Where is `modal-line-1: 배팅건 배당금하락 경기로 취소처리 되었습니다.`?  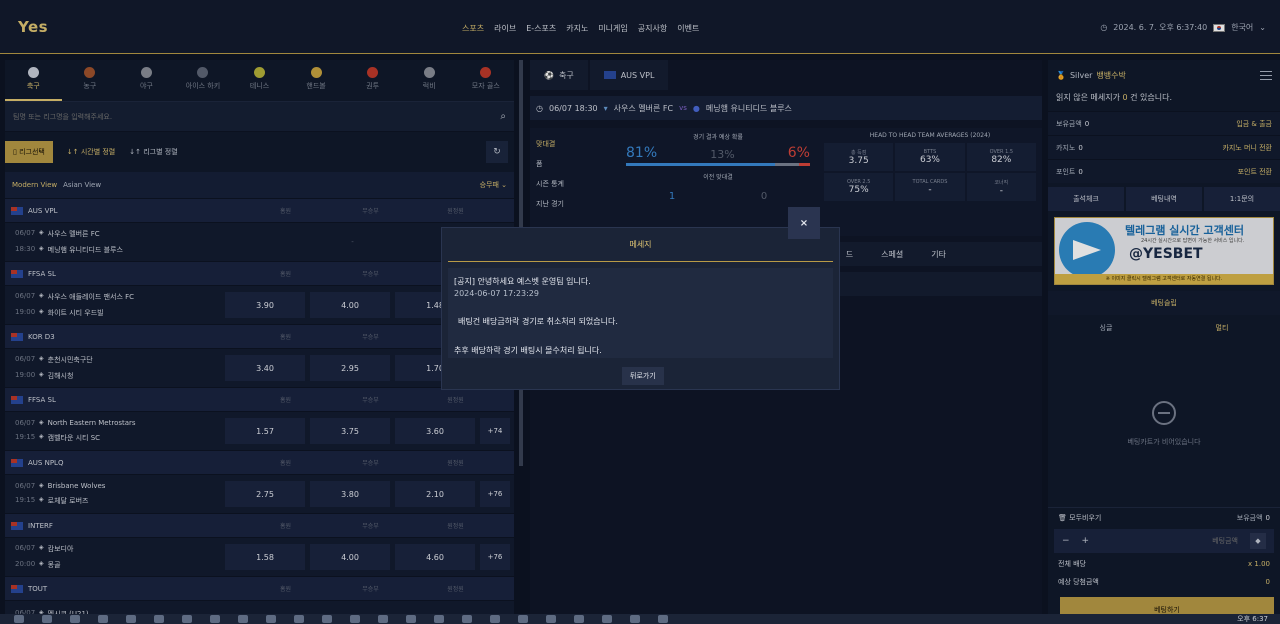
modal-line-1: 배팅건 배당금하락 경기로 취소처리 되었습니다. is located at coordinates (538, 321).